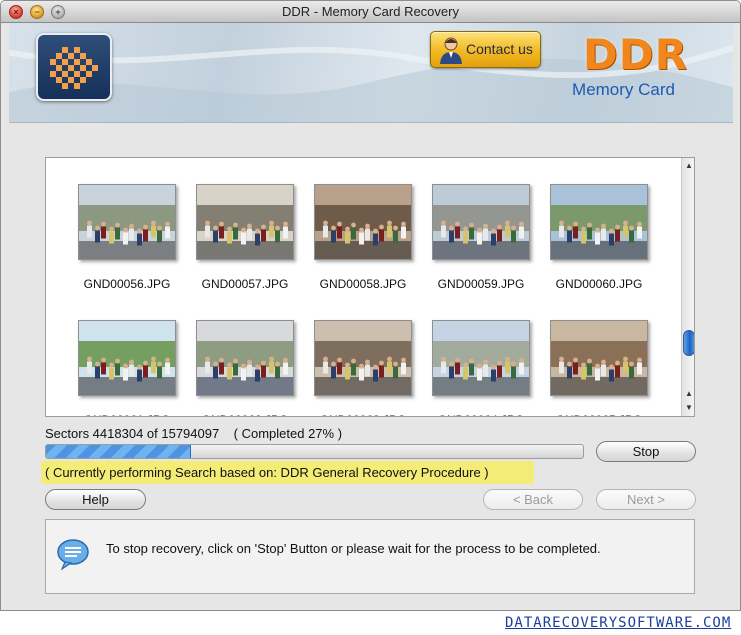 Image resolution: width=741 pixels, height=635 pixels. I want to click on file-name-label: GND00062.JPG, so click(245, 414).